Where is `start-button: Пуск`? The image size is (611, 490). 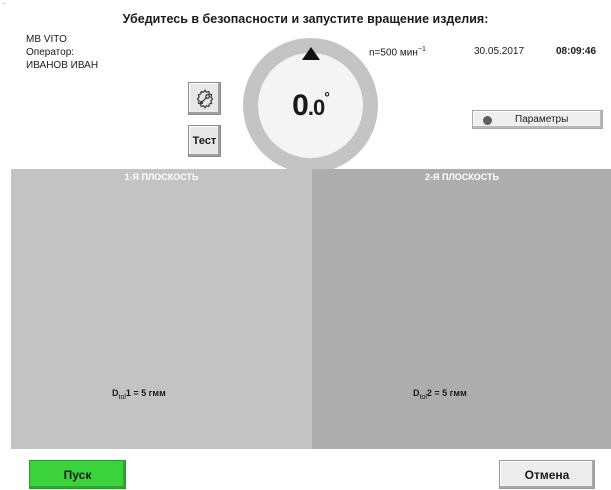
start-button: Пуск is located at coordinates (77, 474).